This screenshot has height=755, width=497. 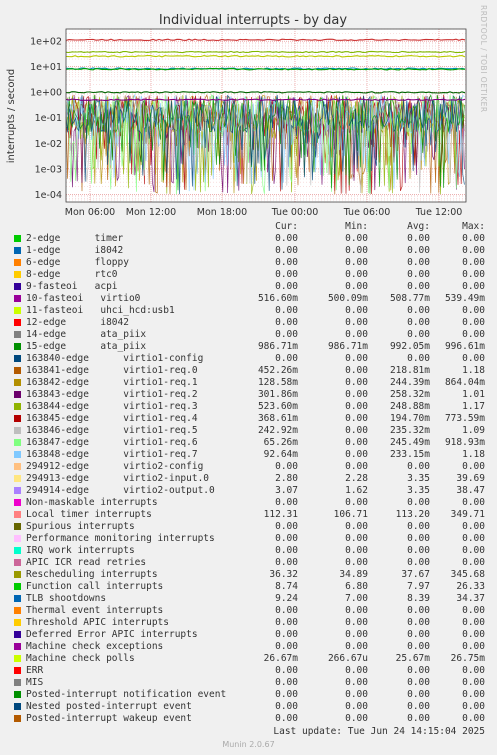 What do you see at coordinates (248, 311) in the screenshot?
I see `legend-row: 11-fasteoi uhci_hcd:usb1 0.00 0.00 0.00 0.00` at bounding box center [248, 311].